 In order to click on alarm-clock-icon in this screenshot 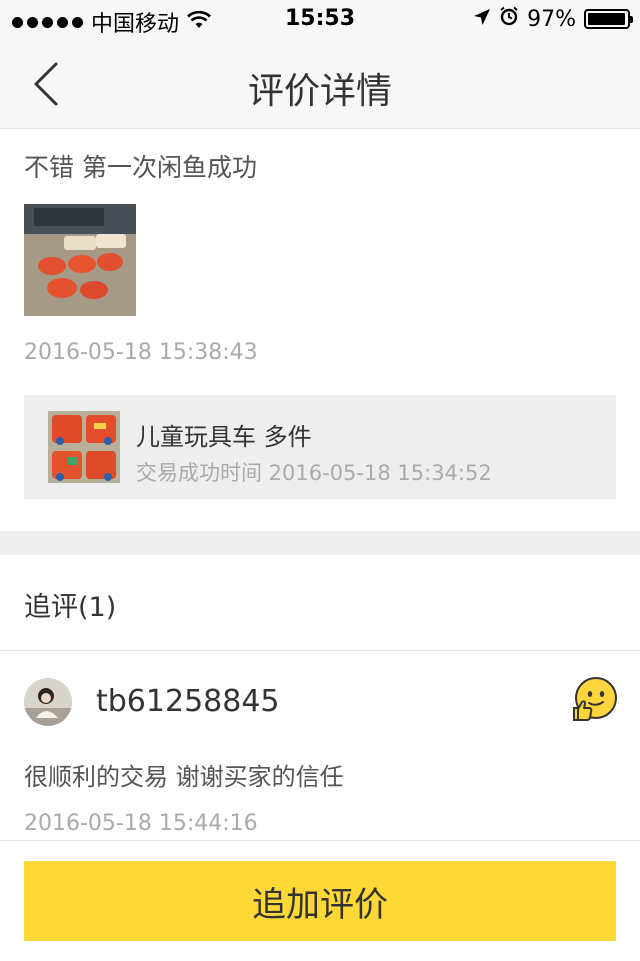, I will do `click(509, 19)`.